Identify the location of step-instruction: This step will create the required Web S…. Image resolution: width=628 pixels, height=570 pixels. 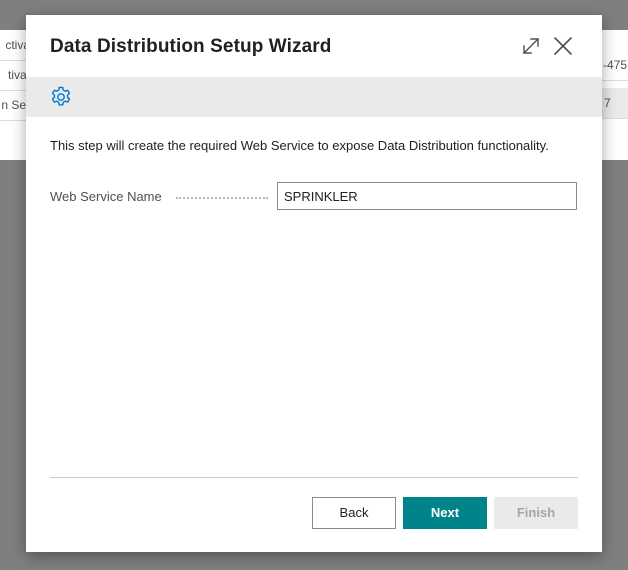
(299, 145).